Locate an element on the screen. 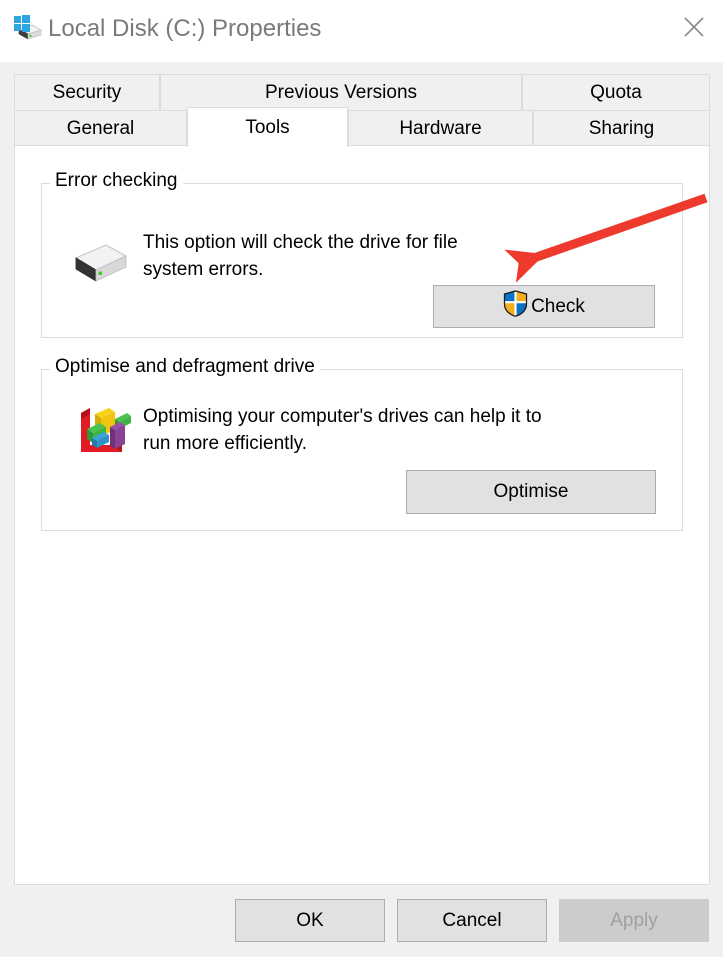 This screenshot has height=957, width=723. tab-previous-versions: Previous Versions is located at coordinates (341, 92).